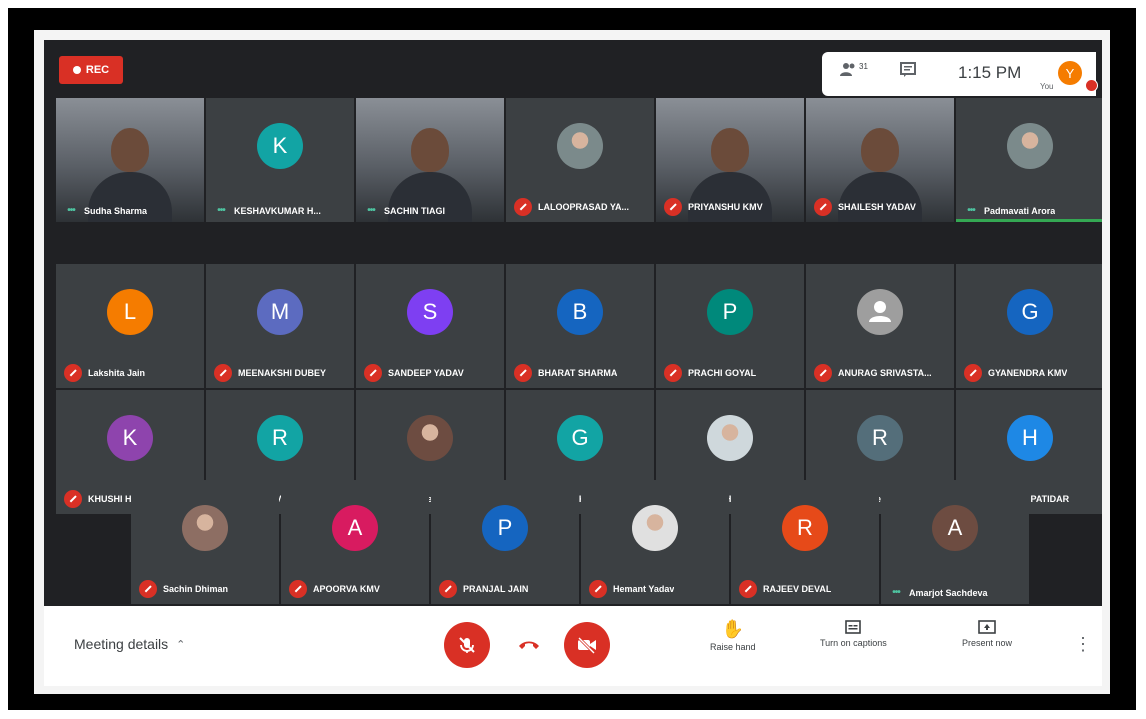 The image size is (1146, 719). I want to click on mic-toggle-button, so click(467, 645).